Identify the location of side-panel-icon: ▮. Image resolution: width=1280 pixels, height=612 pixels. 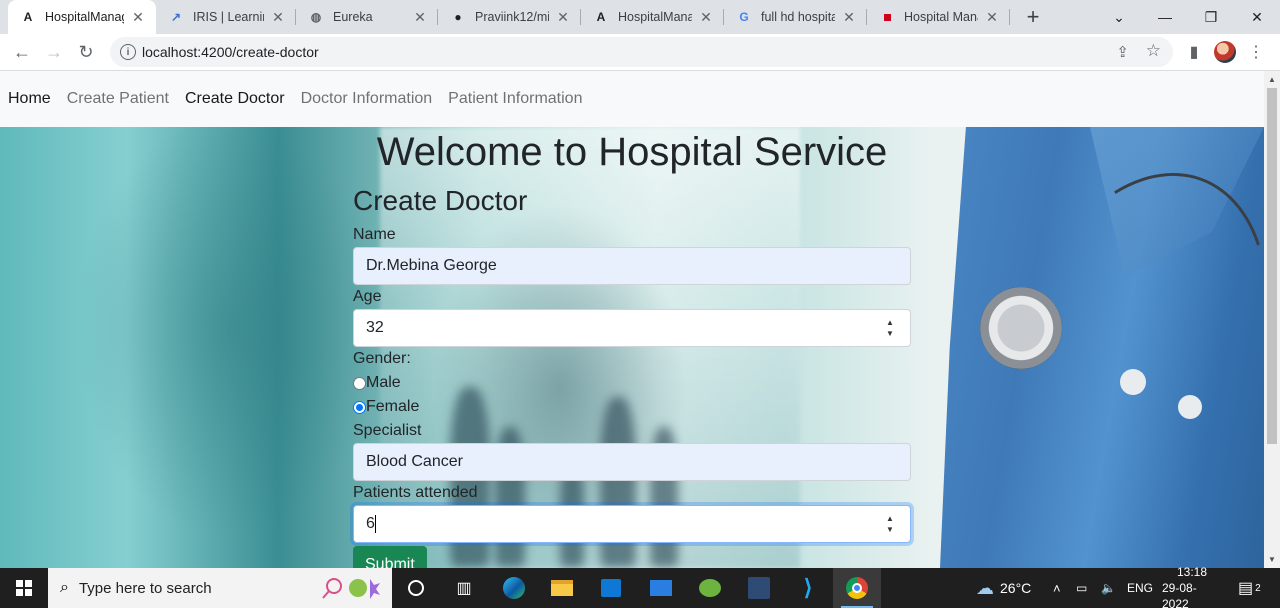
(1194, 52).